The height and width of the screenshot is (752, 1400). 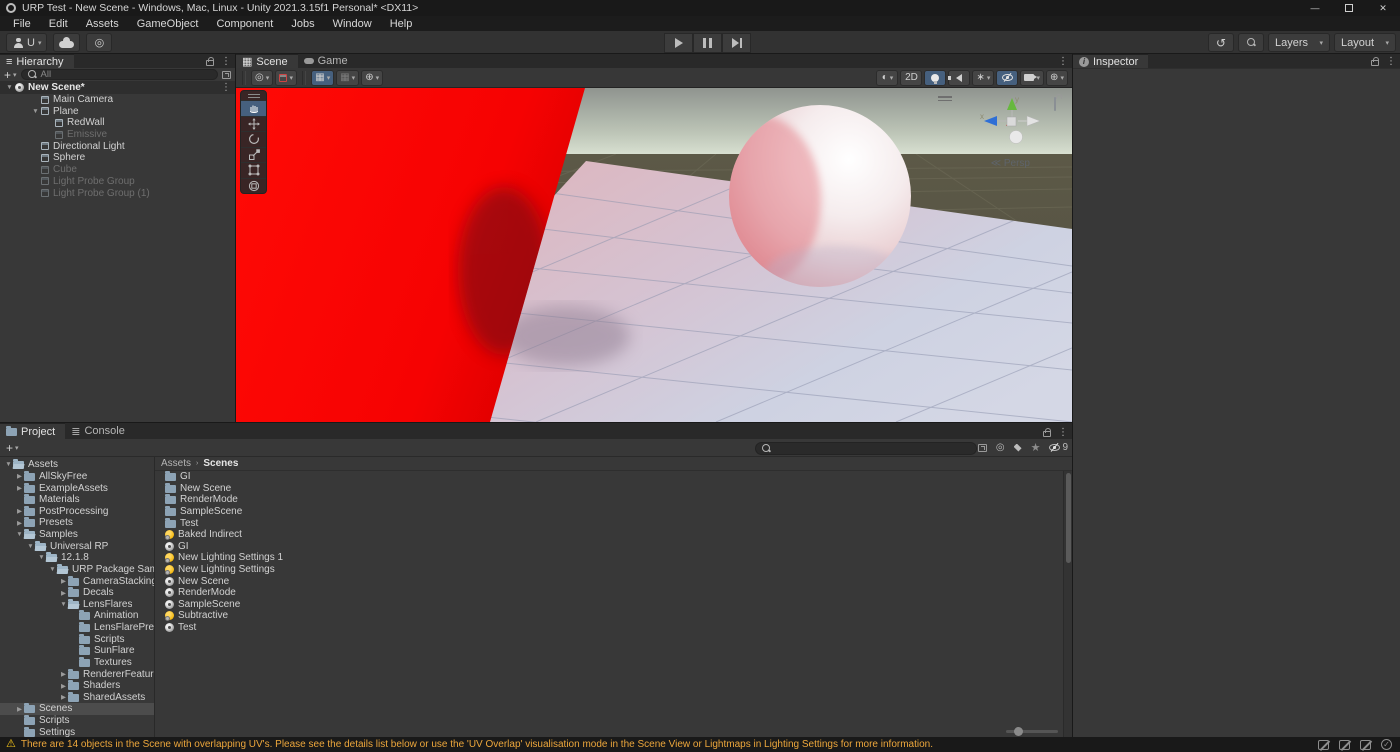 I want to click on hierarchy-row: Sphere ⋮, so click(x=117, y=158).